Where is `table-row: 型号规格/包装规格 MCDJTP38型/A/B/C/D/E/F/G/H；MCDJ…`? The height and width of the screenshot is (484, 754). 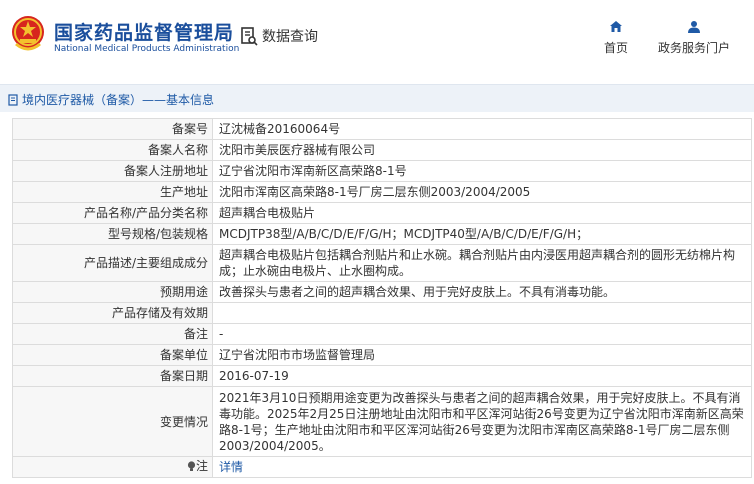 table-row: 型号规格/包装规格 MCDJTP38型/A/B/C/D/E/F/G/H；MCDJ… is located at coordinates (382, 234).